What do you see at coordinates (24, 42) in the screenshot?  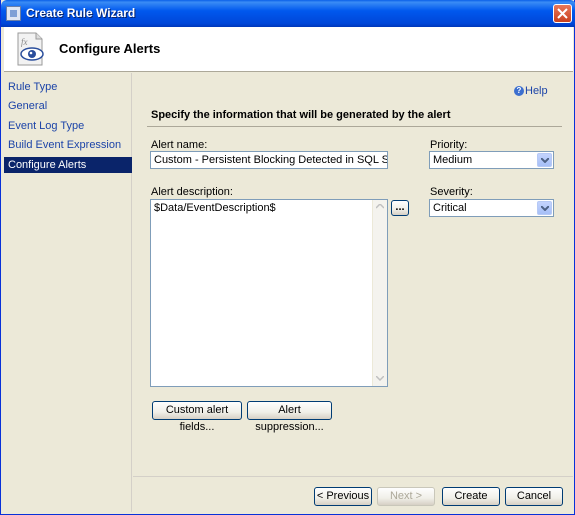 I see `svg-text: fx` at bounding box center [24, 42].